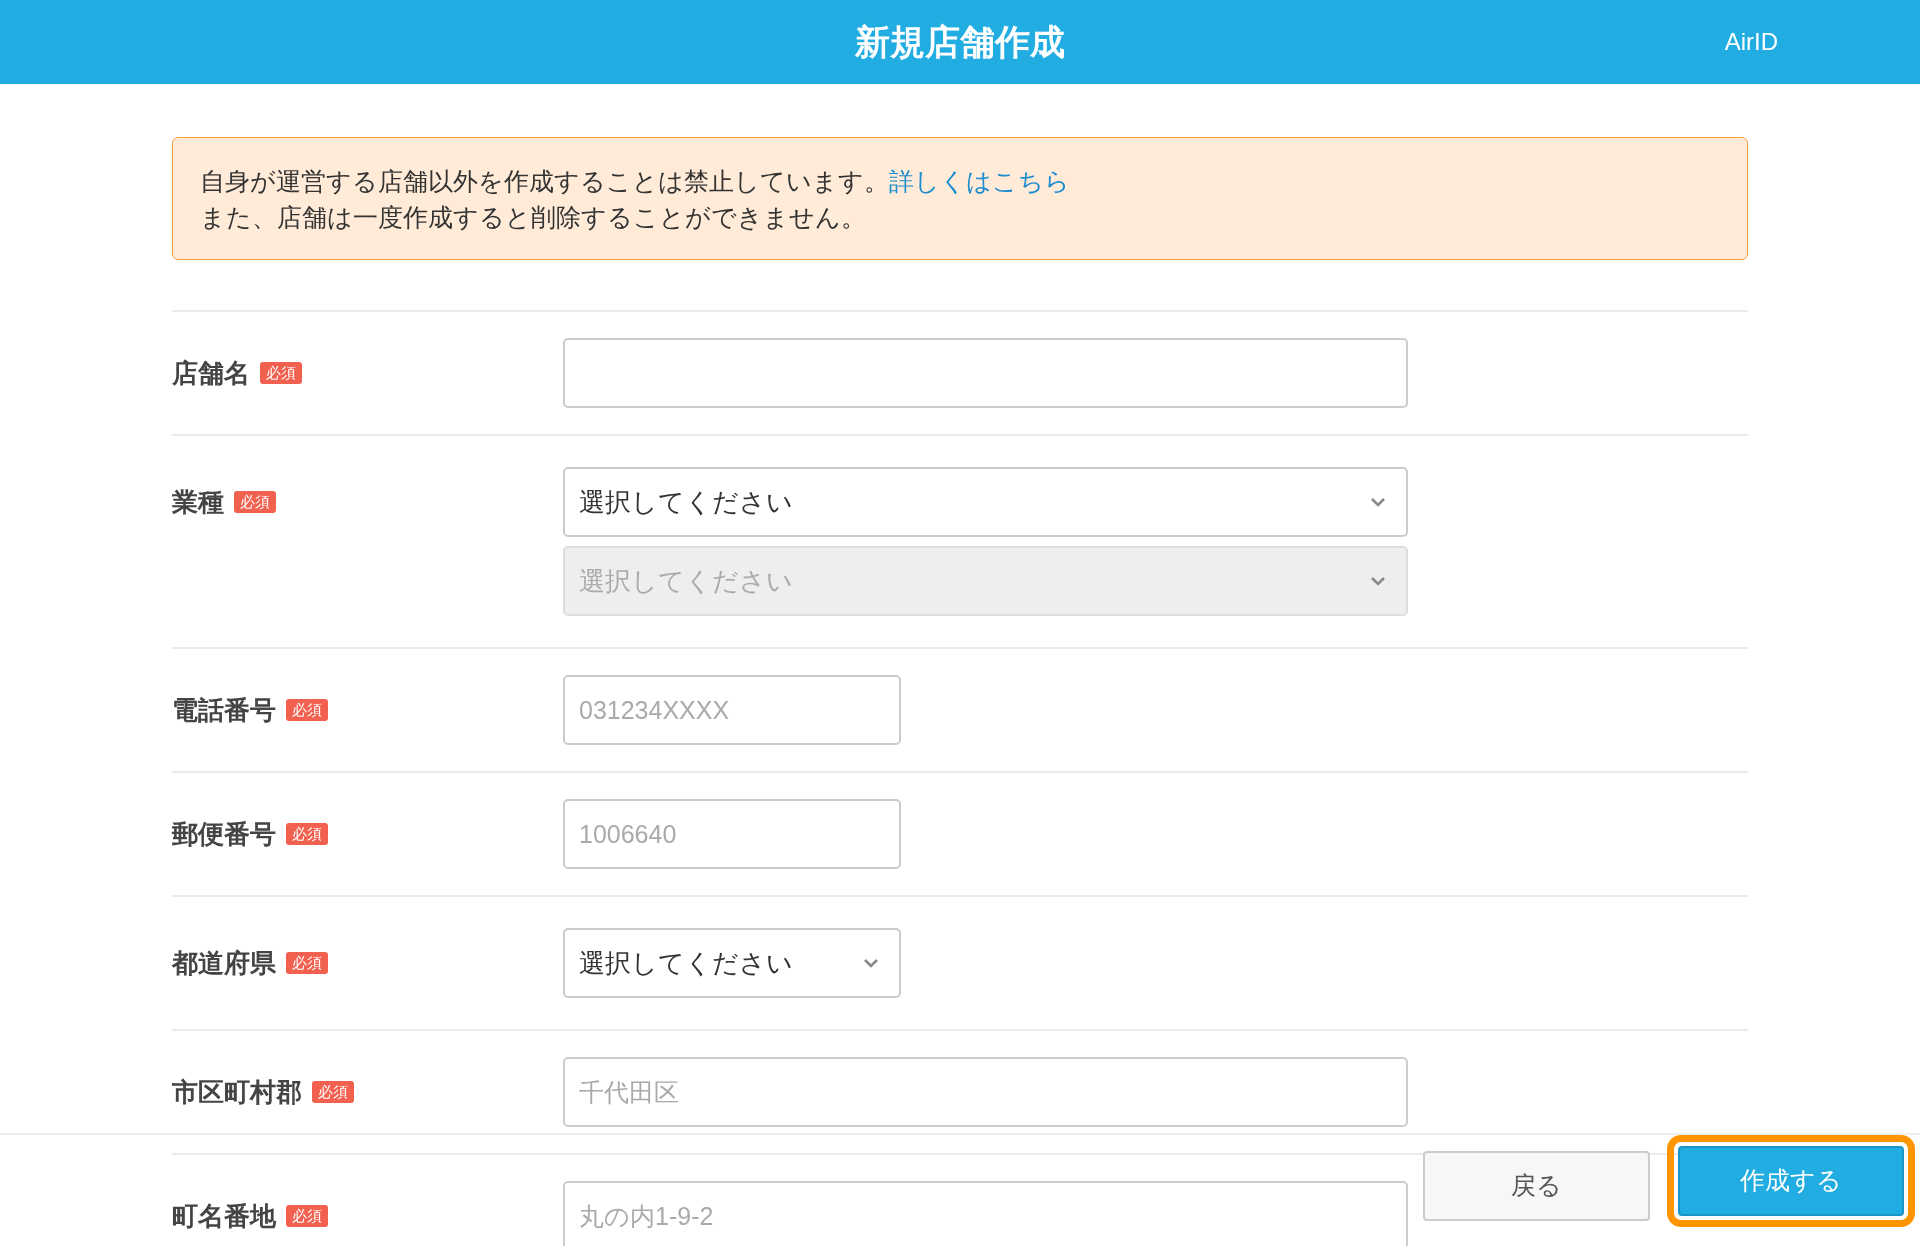  I want to click on notice-text: 自身が運営する店舗以外を作成することは禁止しています。詳しくはこちら, so click(635, 181).